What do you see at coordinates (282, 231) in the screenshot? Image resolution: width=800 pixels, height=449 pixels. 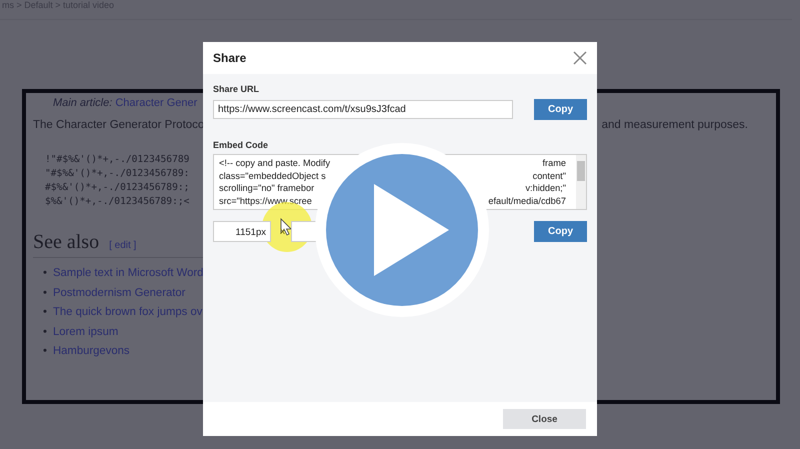 I see `dimension-separator: x` at bounding box center [282, 231].